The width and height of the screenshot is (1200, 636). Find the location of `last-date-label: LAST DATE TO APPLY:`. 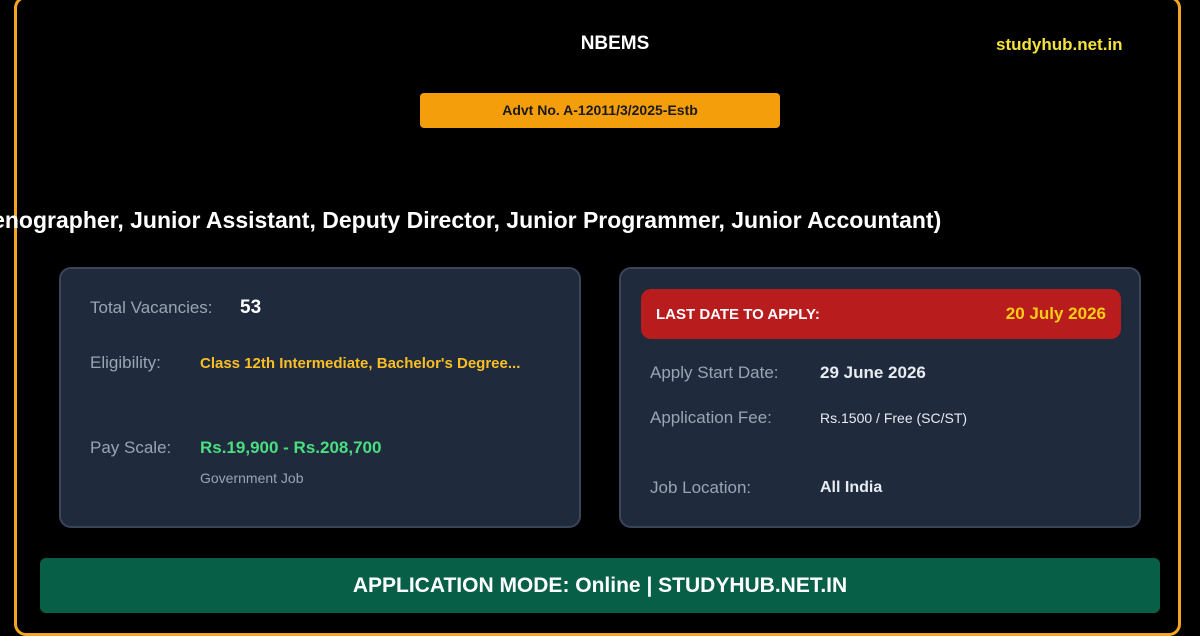

last-date-label: LAST DATE TO APPLY: is located at coordinates (738, 314).